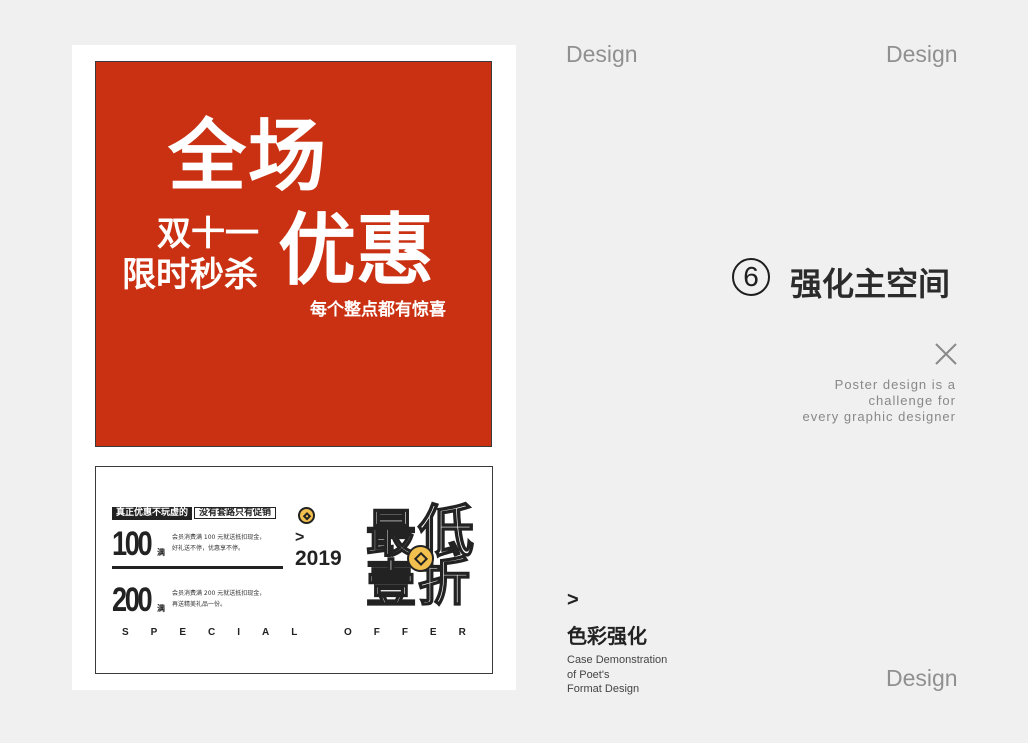  Describe the element at coordinates (879, 416) in the screenshot. I see `tagline-line-3: every graphic designer` at that location.